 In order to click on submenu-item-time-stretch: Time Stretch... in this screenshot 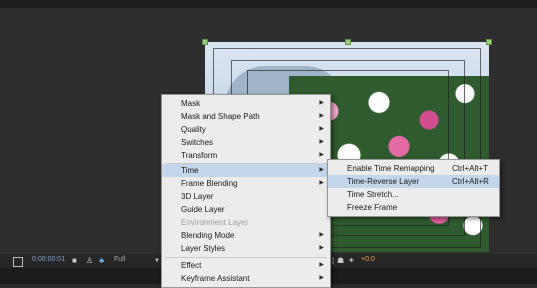, I will do `click(413, 194)`.